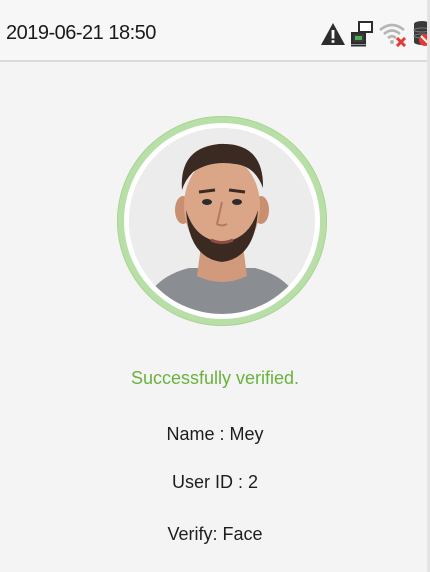  Describe the element at coordinates (215, 434) in the screenshot. I see `user-name: Name : Mey` at that location.